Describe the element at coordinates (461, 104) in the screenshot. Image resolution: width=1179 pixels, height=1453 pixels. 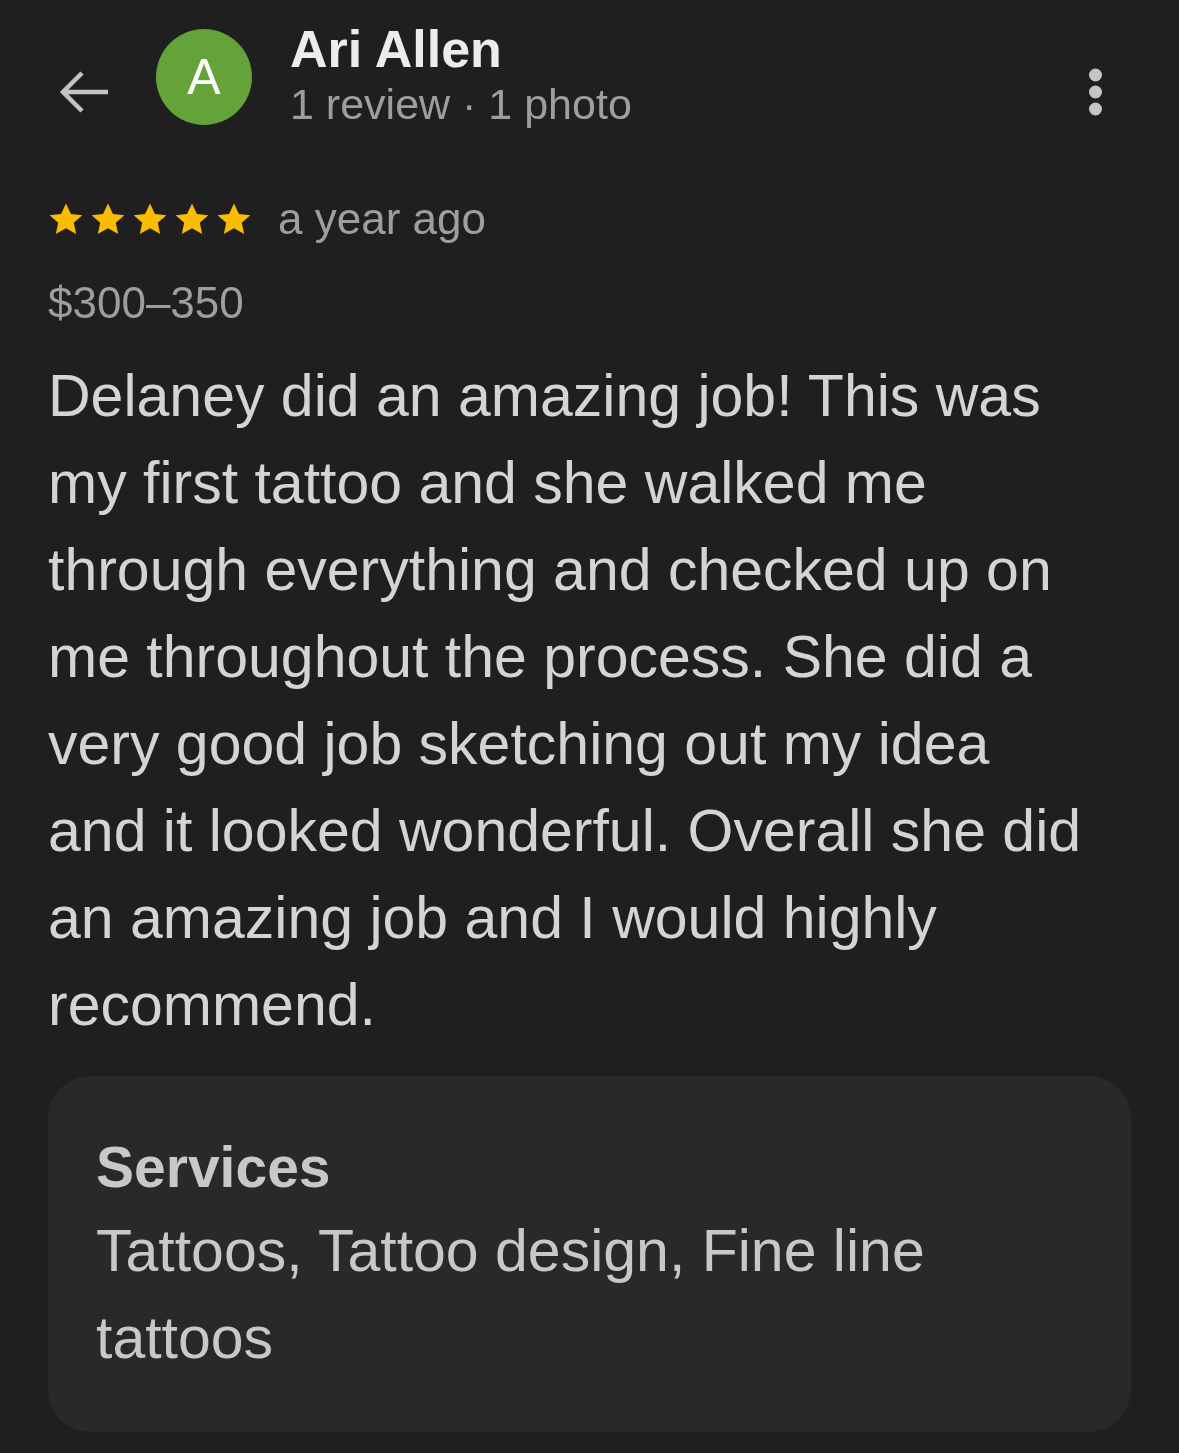
I see `reviewer-stats: 1 review · 1 photo` at that location.